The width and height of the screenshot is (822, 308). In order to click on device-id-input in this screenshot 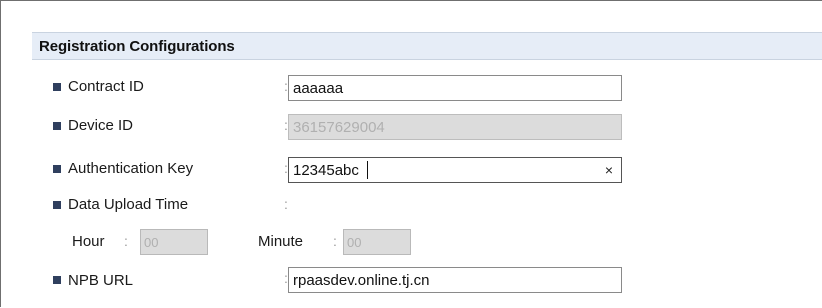, I will do `click(455, 127)`.